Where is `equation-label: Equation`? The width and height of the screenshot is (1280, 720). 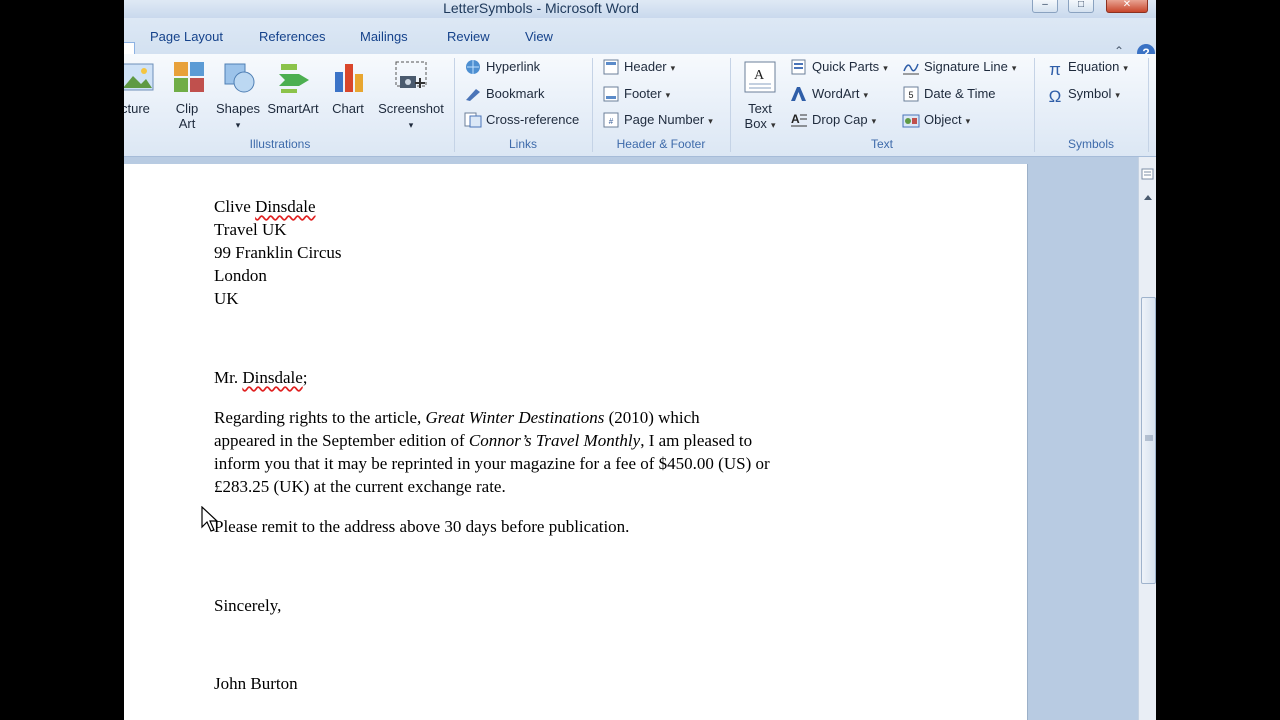 equation-label: Equation is located at coordinates (1094, 66).